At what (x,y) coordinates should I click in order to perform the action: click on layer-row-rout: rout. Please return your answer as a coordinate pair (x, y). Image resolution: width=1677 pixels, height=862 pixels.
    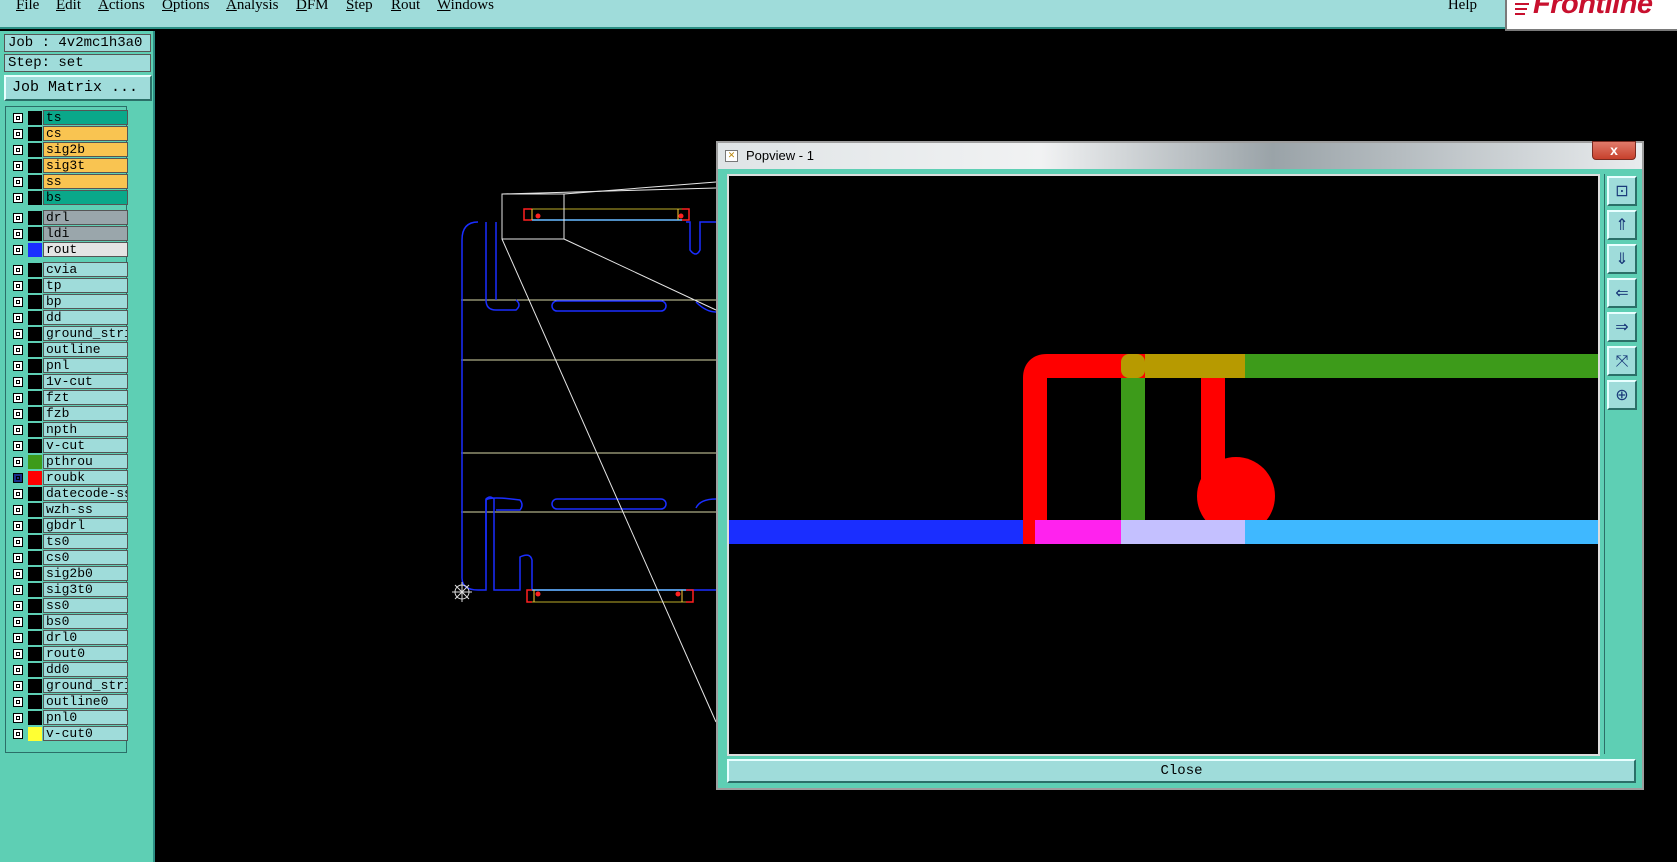
    Looking at the image, I should click on (68, 250).